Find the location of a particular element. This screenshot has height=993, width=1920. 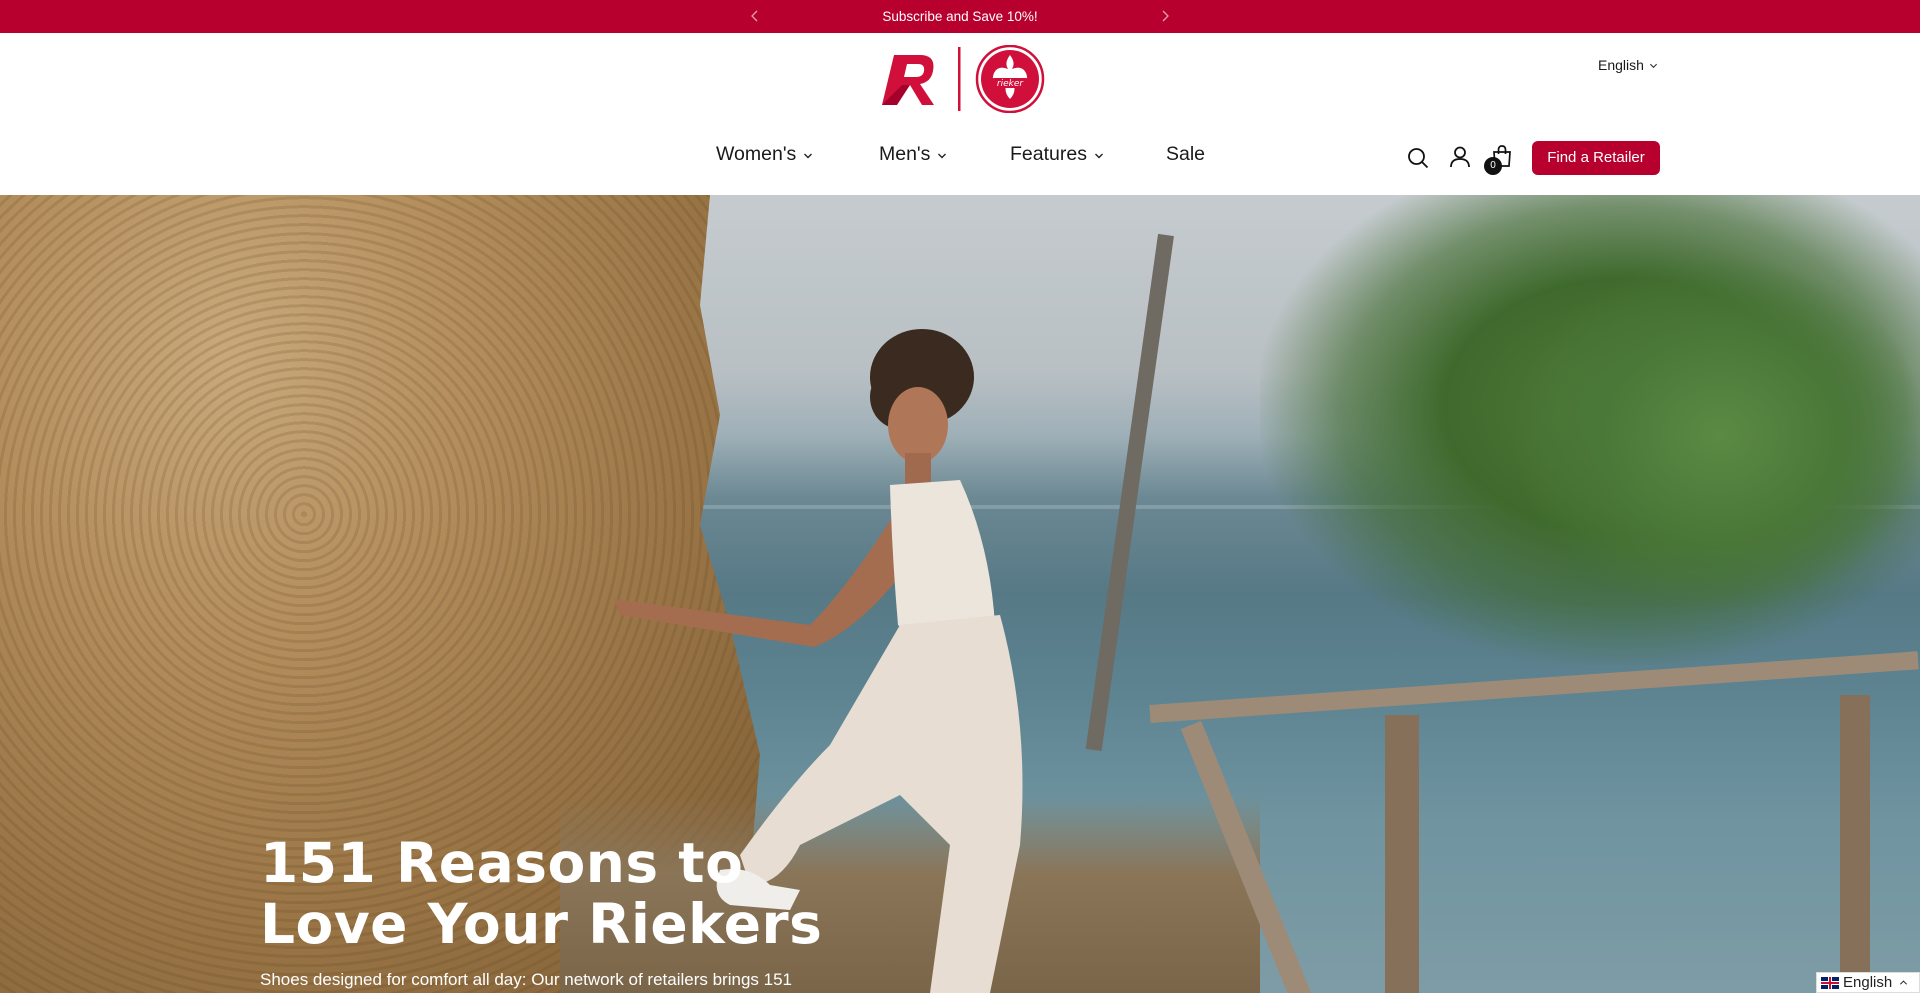

chevron-up-icon is located at coordinates (1904, 982).